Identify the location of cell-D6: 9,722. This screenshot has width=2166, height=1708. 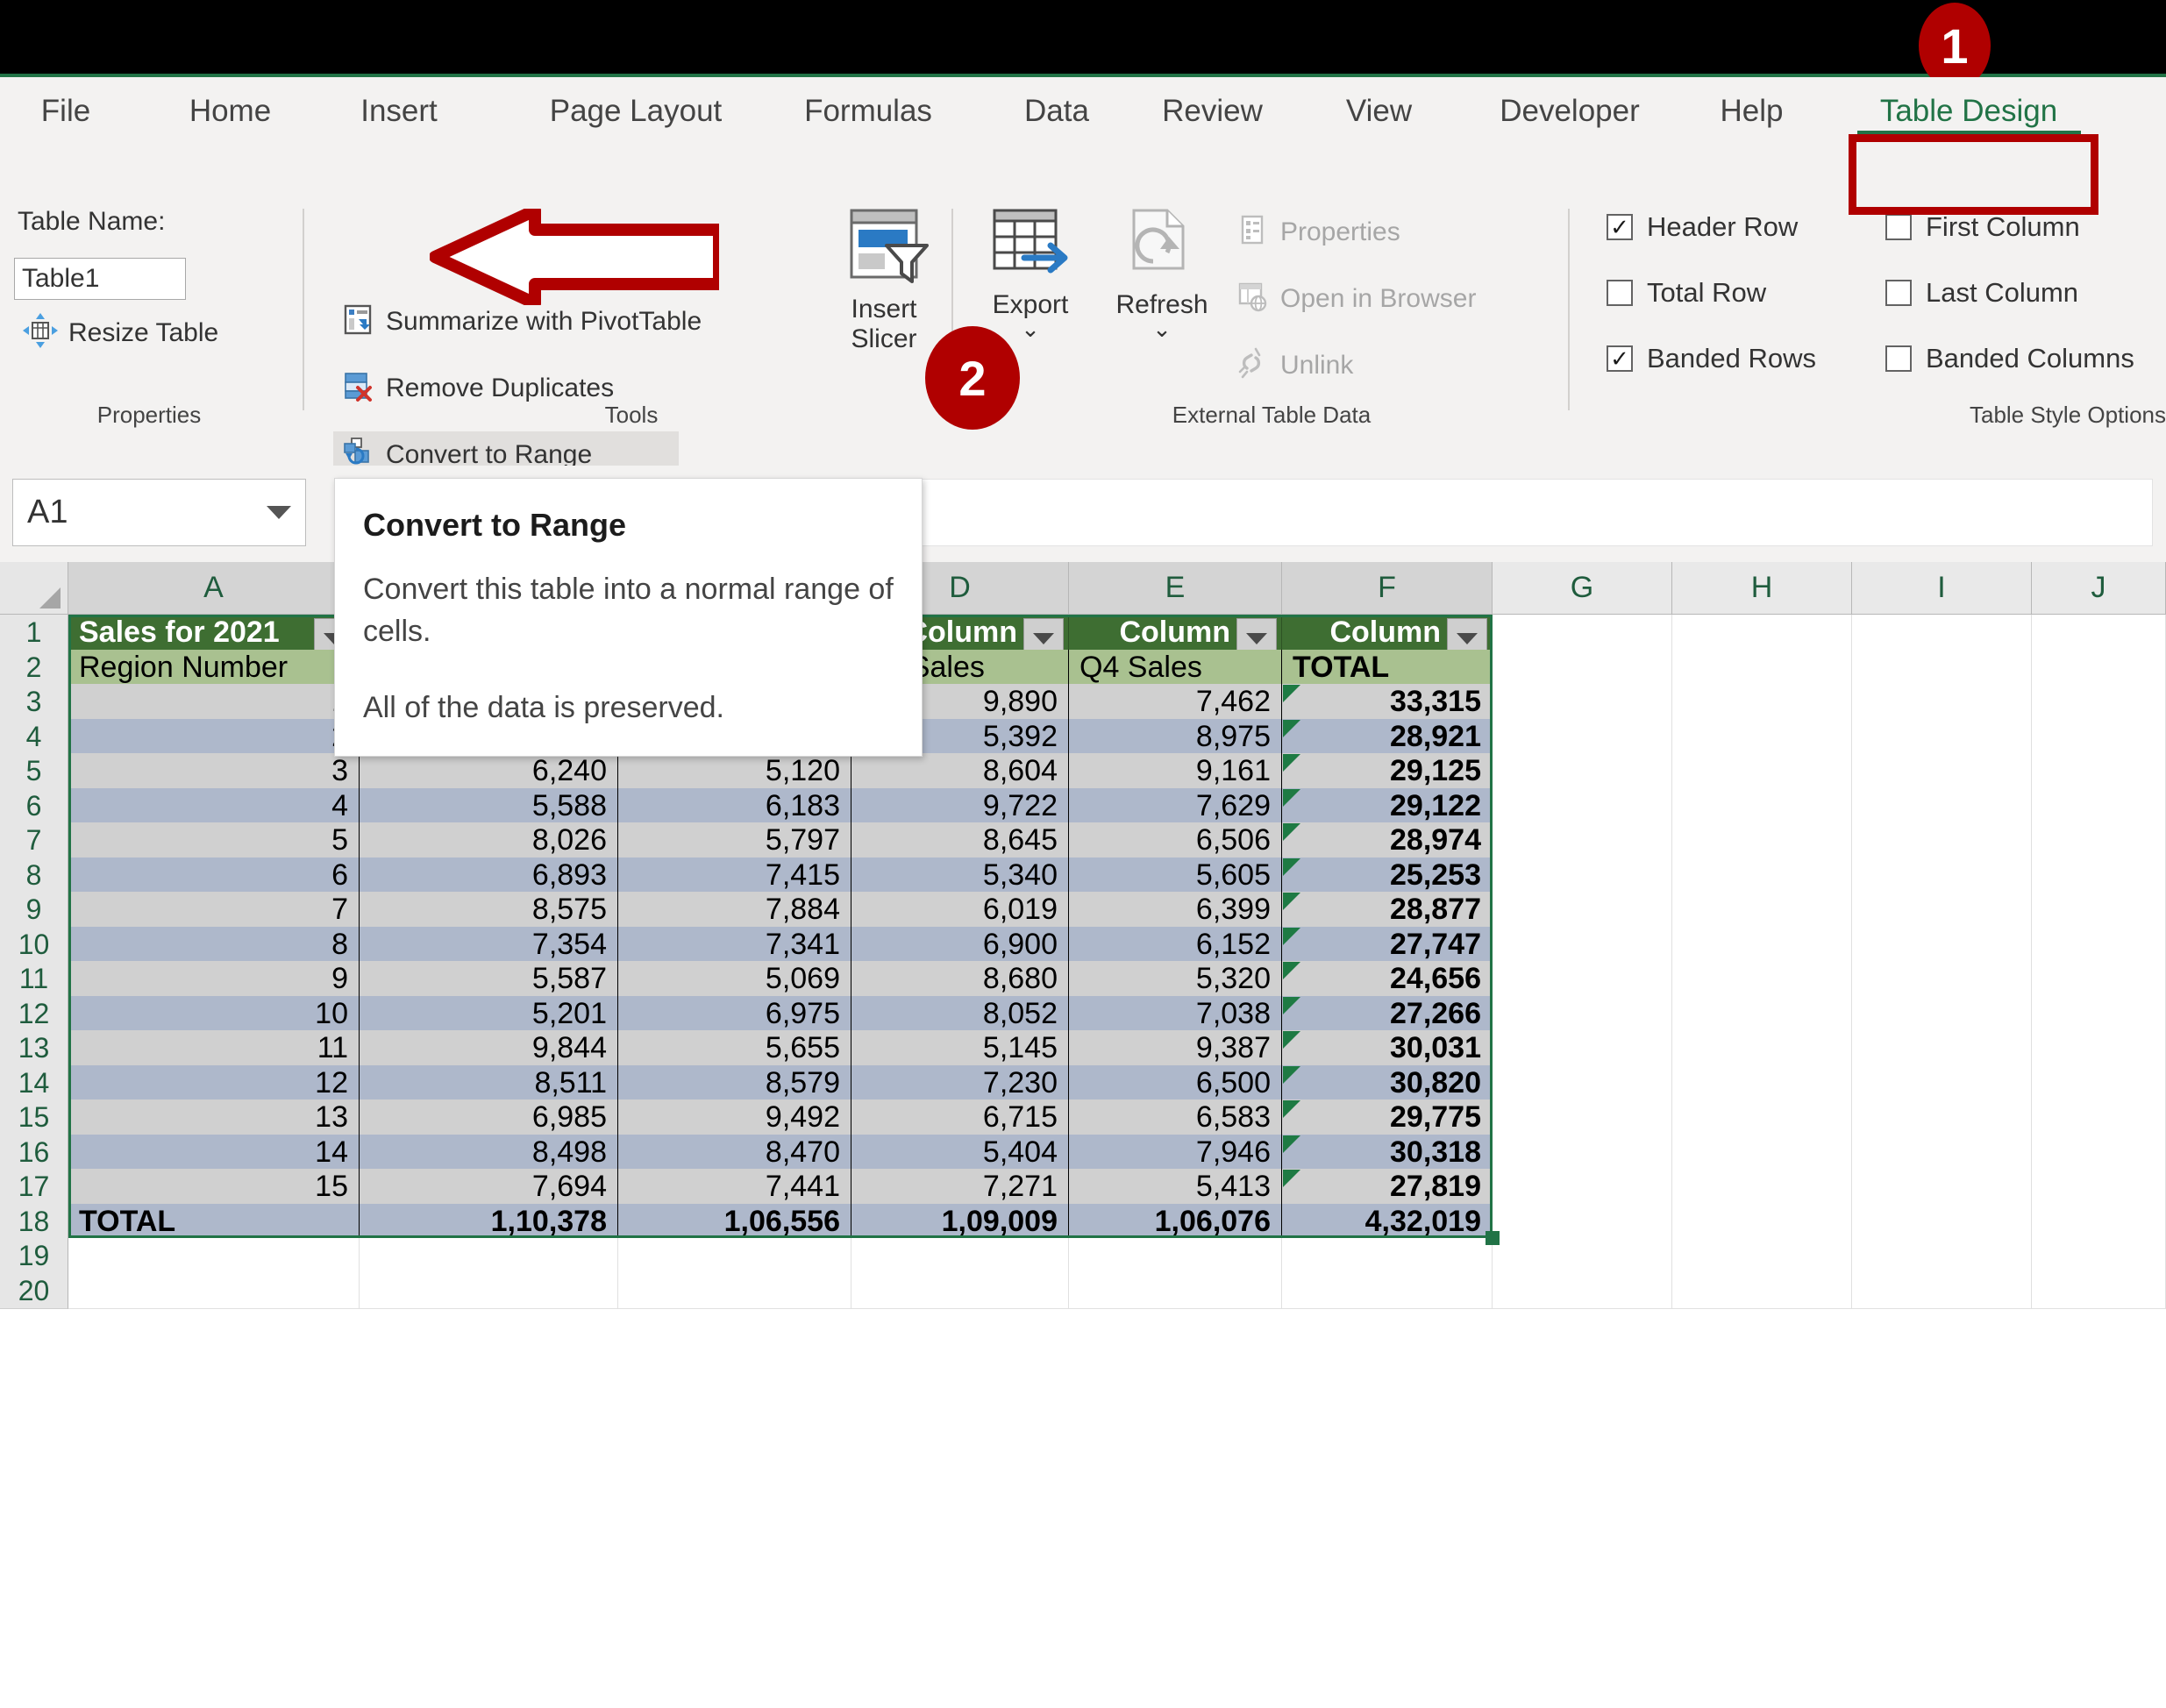
(960, 806).